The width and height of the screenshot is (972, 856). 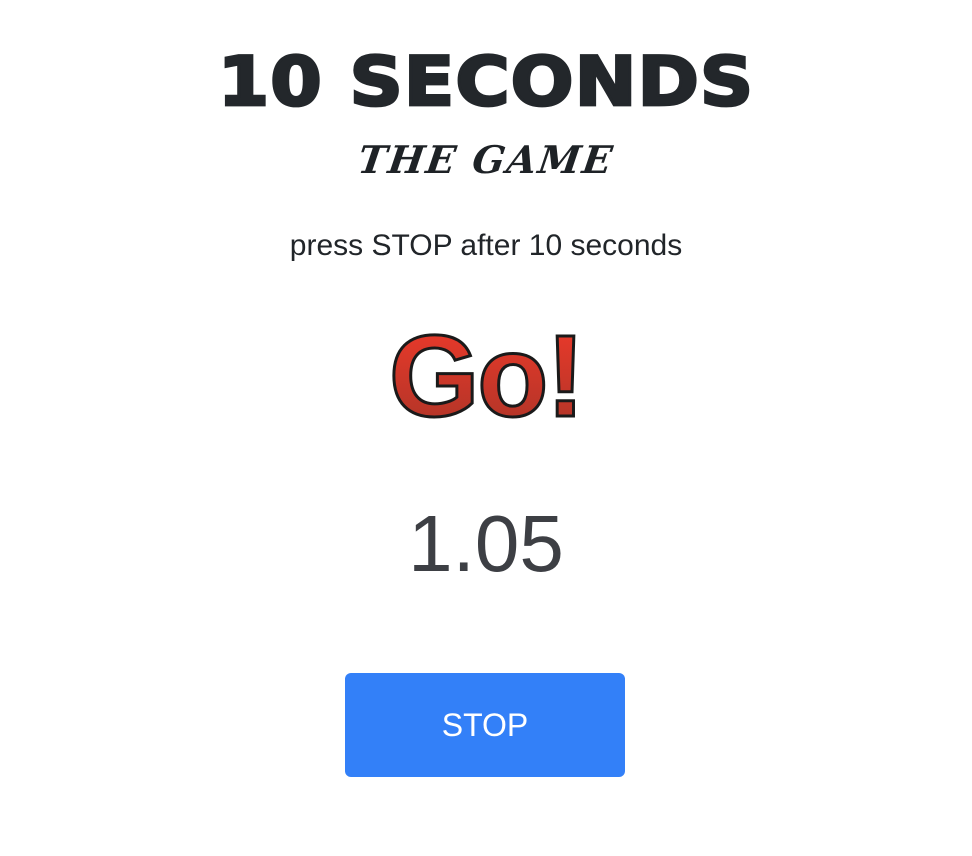 I want to click on status-message-graphic: Go!, so click(x=487, y=374).